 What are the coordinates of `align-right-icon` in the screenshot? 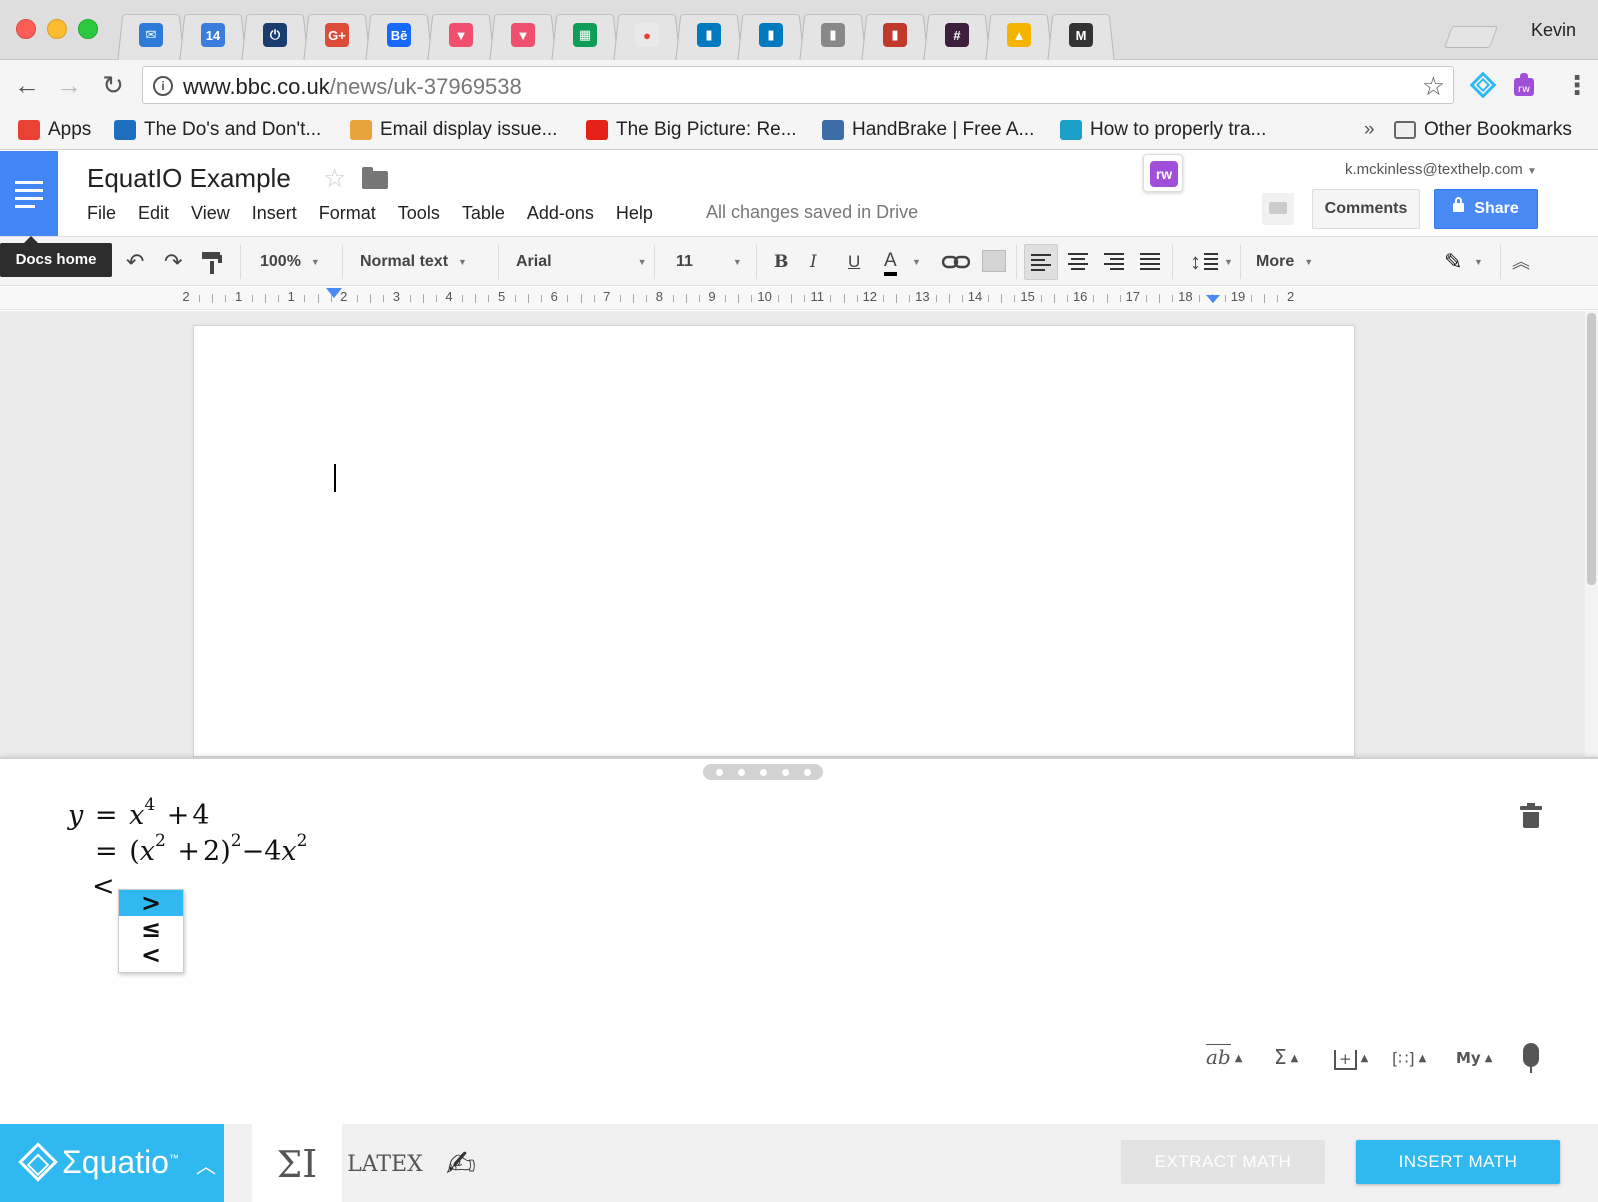 It's located at (1114, 263).